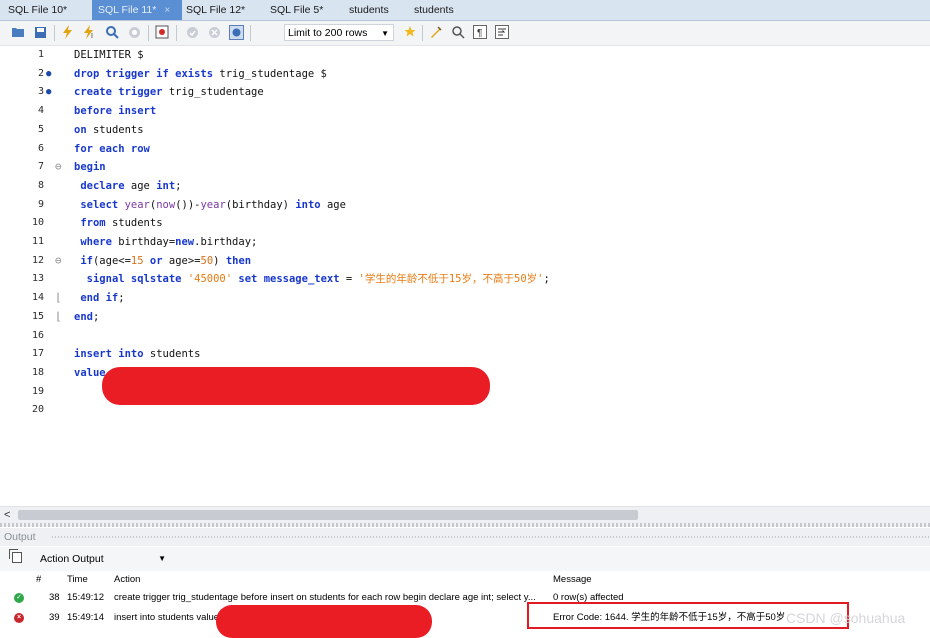  I want to click on stop-icon, so click(134, 32).